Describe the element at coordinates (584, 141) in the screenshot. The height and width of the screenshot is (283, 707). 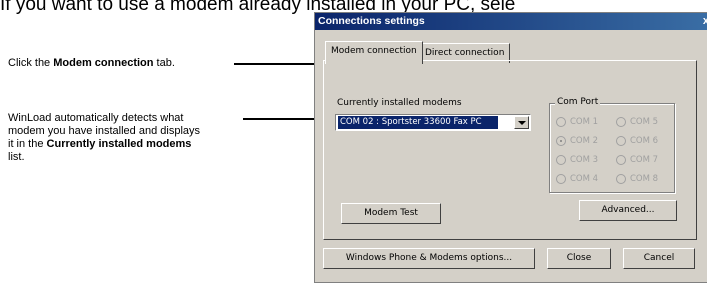
I see `radio-label: COM 2` at that location.